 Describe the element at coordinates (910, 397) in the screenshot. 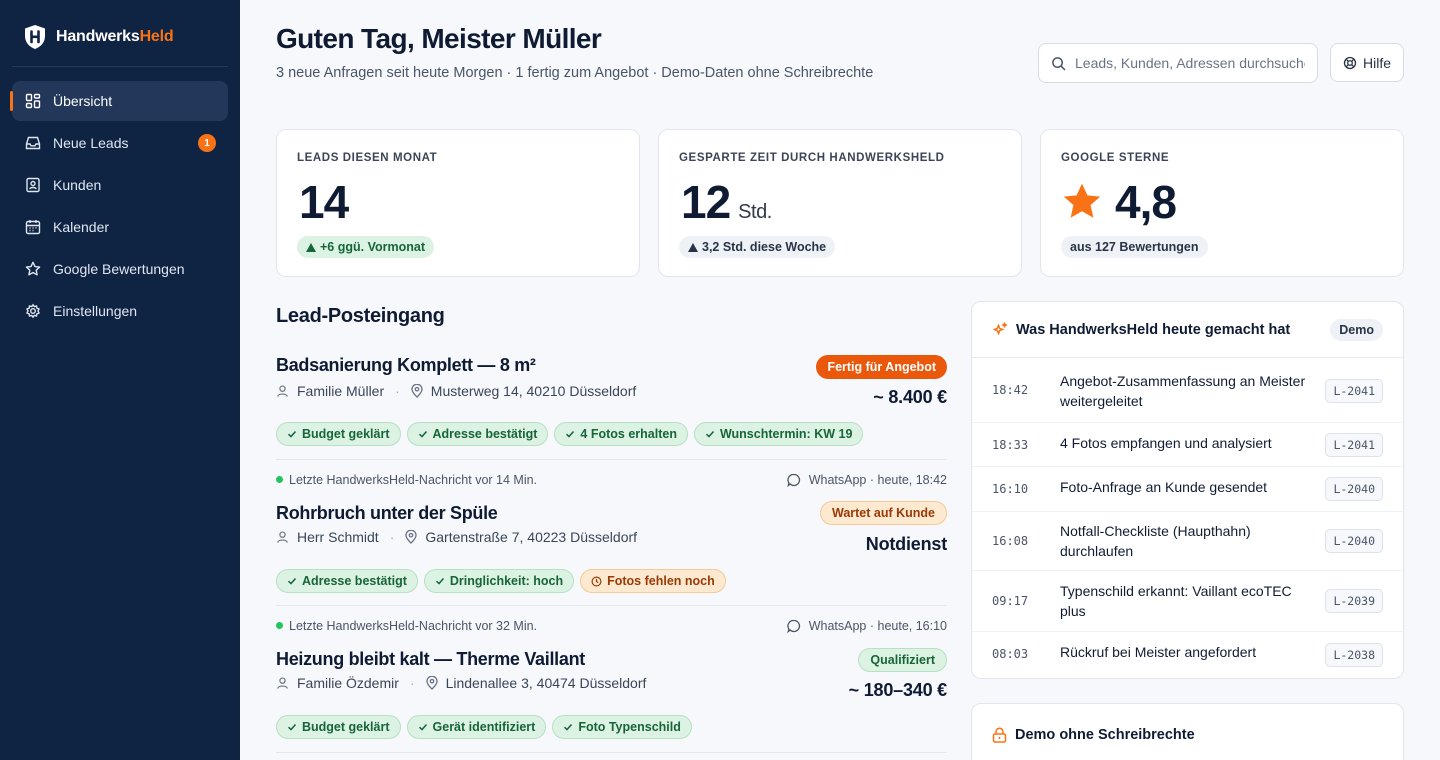

I see `lead-price: ~ 8.400 €` at that location.